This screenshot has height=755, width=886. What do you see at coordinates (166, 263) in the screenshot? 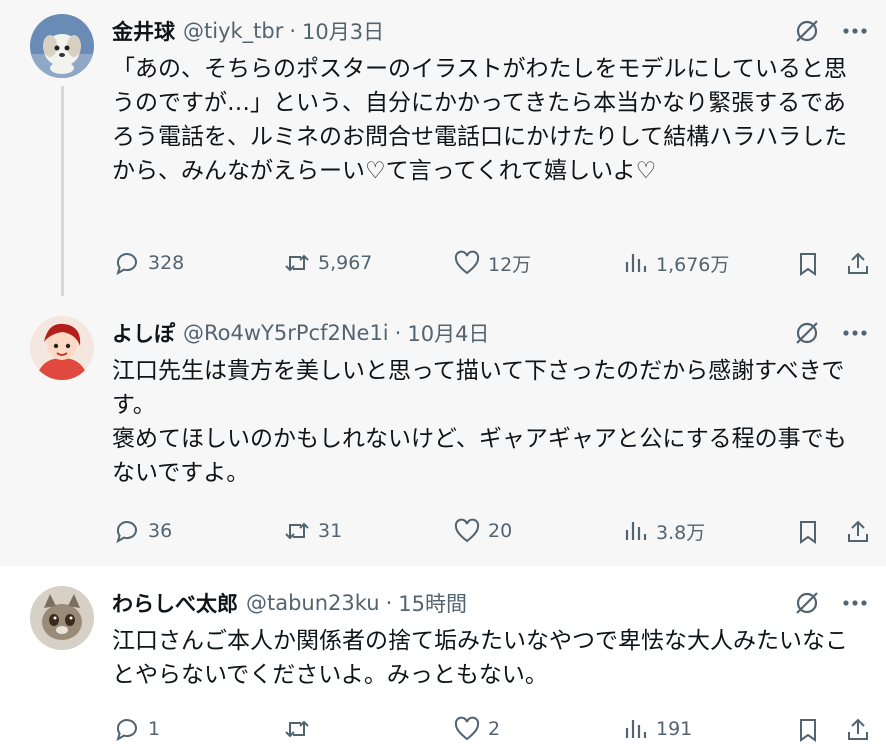
I see `reply-count: 328` at bounding box center [166, 263].